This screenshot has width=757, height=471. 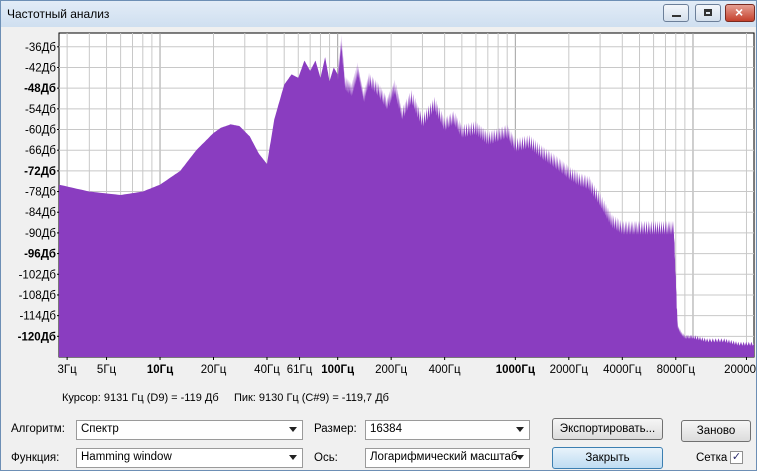 I want to click on y-tick-label: -36Дб, so click(x=40, y=48).